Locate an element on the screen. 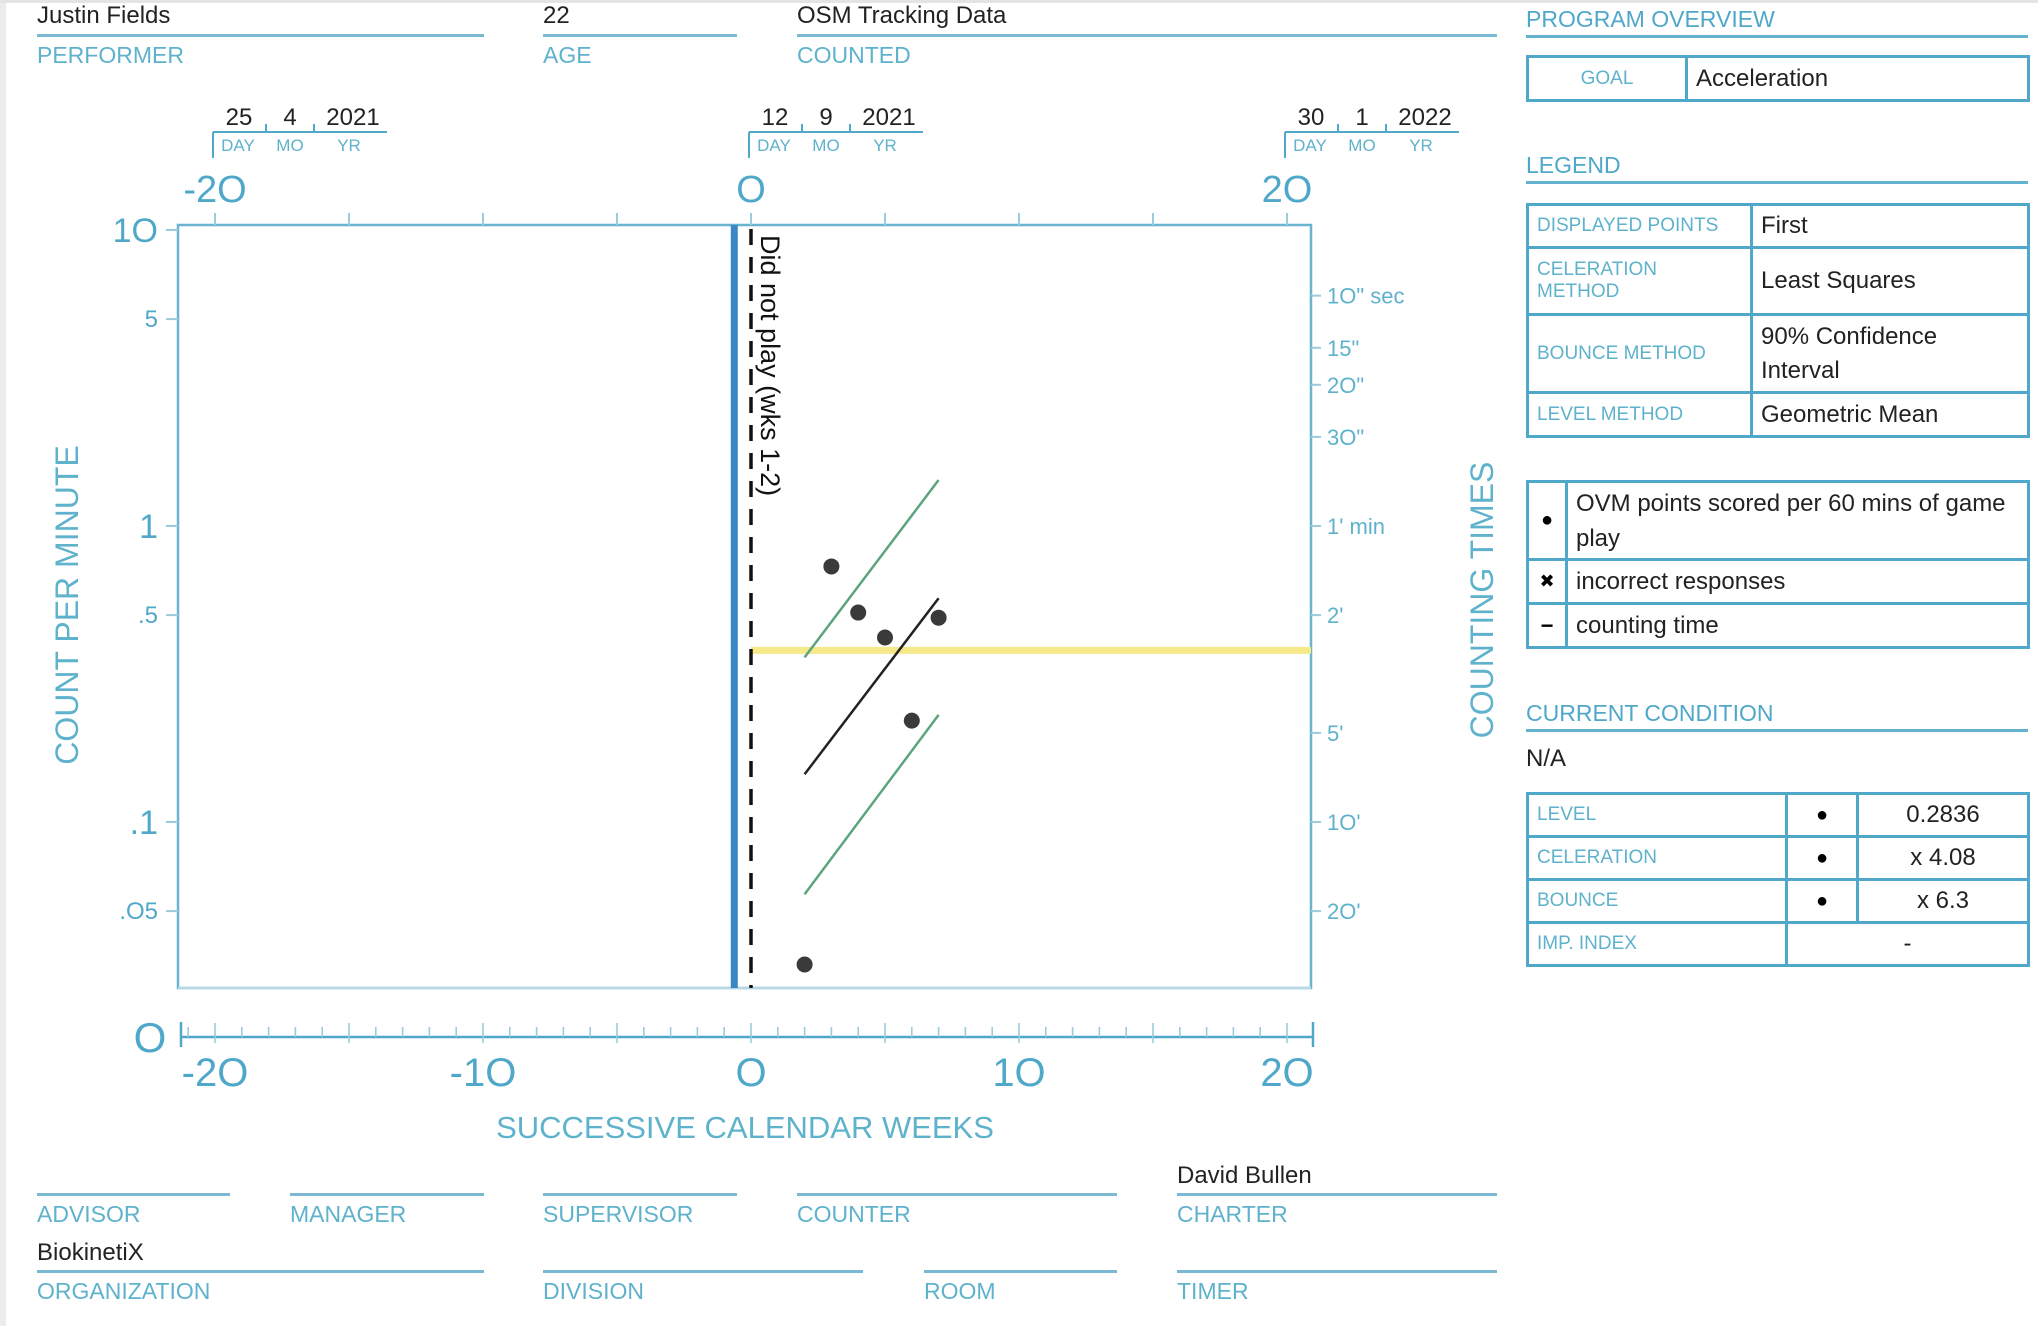  date-stamp: 25 4 2021 DAY MO YR is located at coordinates (299, 131).